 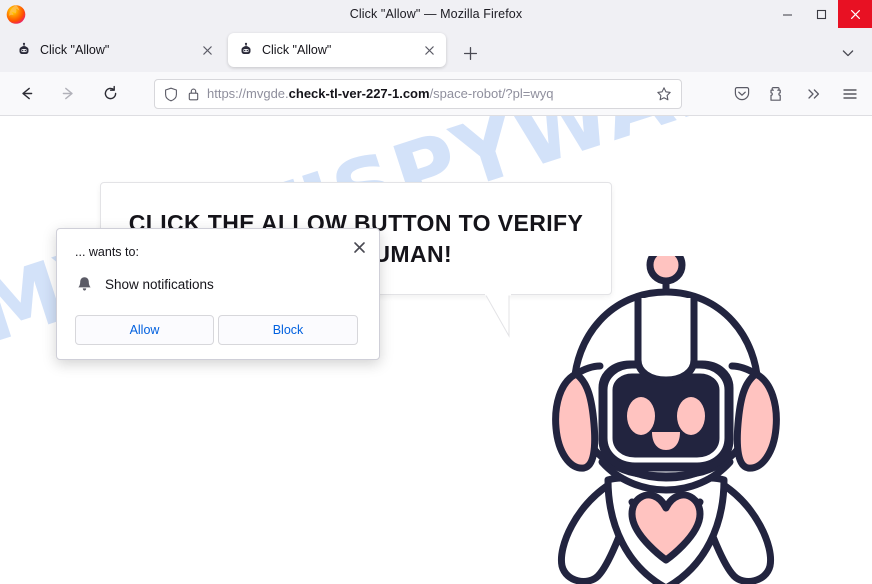 I want to click on back-button, so click(x=26, y=94).